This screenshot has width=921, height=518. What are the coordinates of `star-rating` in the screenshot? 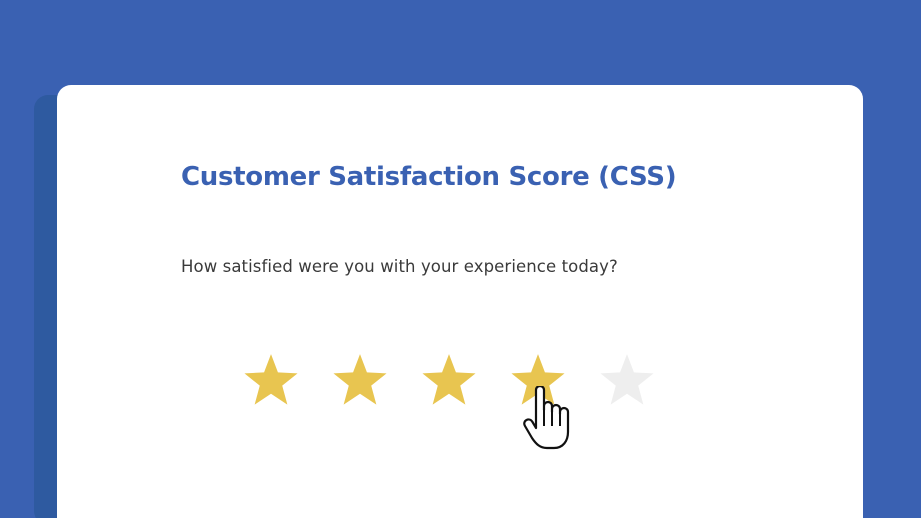 It's located at (450, 382).